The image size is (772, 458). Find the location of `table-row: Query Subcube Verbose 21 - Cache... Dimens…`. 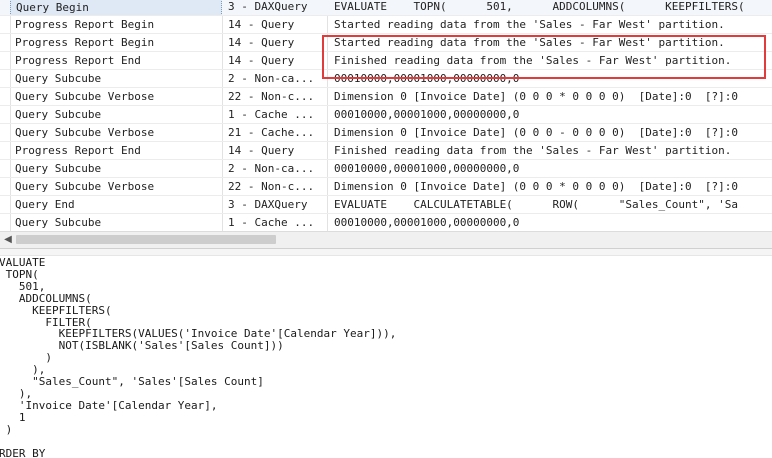

table-row: Query Subcube Verbose 21 - Cache... Dimens… is located at coordinates (386, 133).